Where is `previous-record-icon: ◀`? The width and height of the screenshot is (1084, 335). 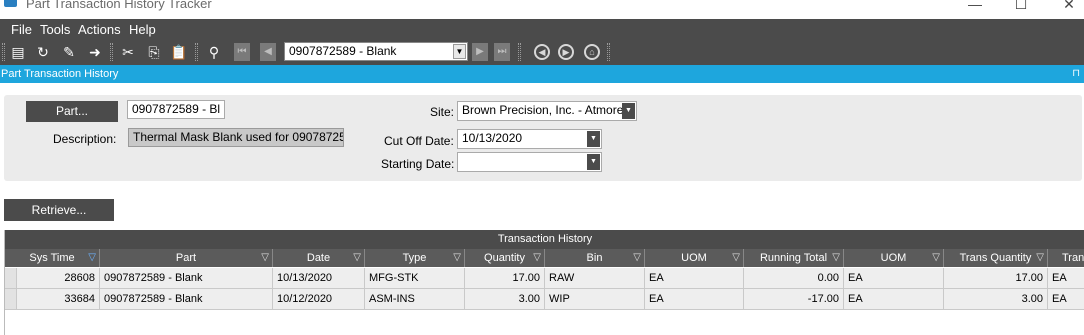 previous-record-icon: ◀ is located at coordinates (268, 52).